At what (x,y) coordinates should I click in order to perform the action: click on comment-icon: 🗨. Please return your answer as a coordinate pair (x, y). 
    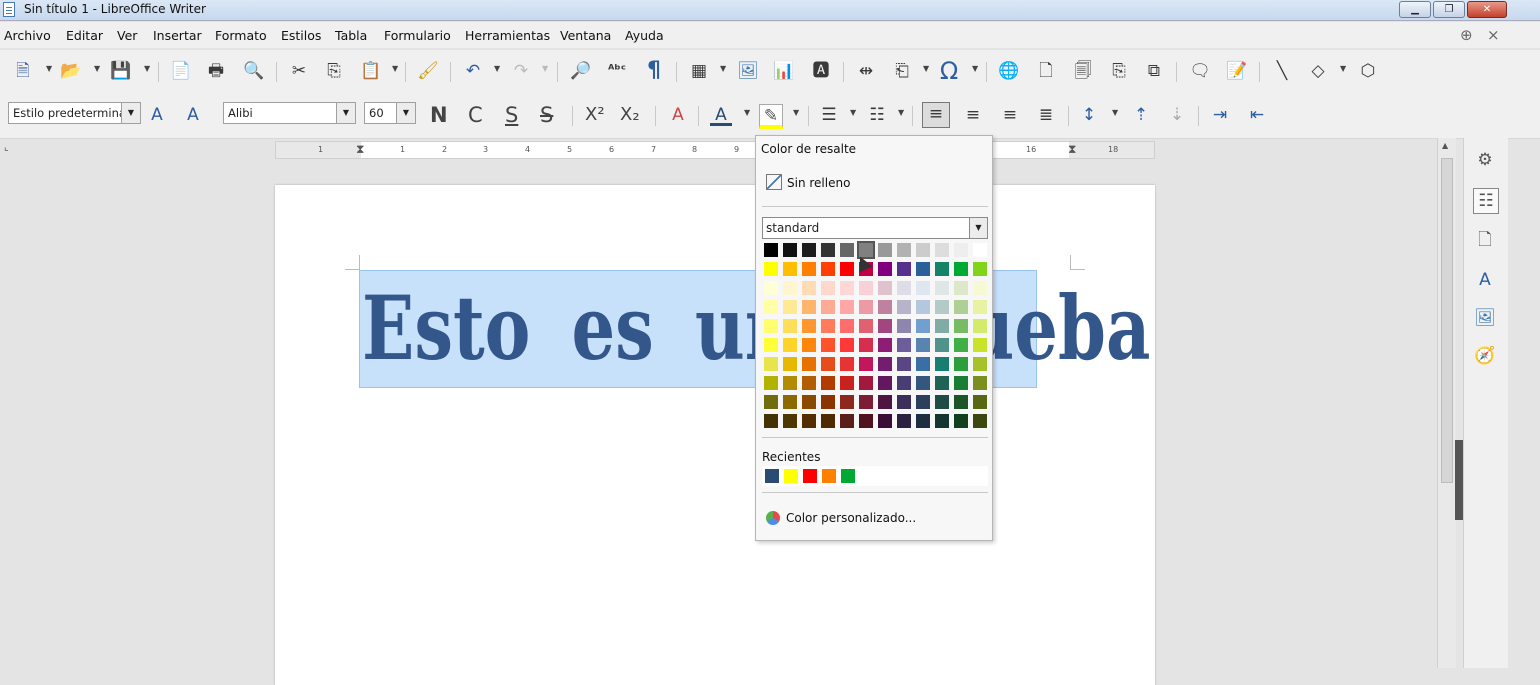
    Looking at the image, I should click on (1200, 71).